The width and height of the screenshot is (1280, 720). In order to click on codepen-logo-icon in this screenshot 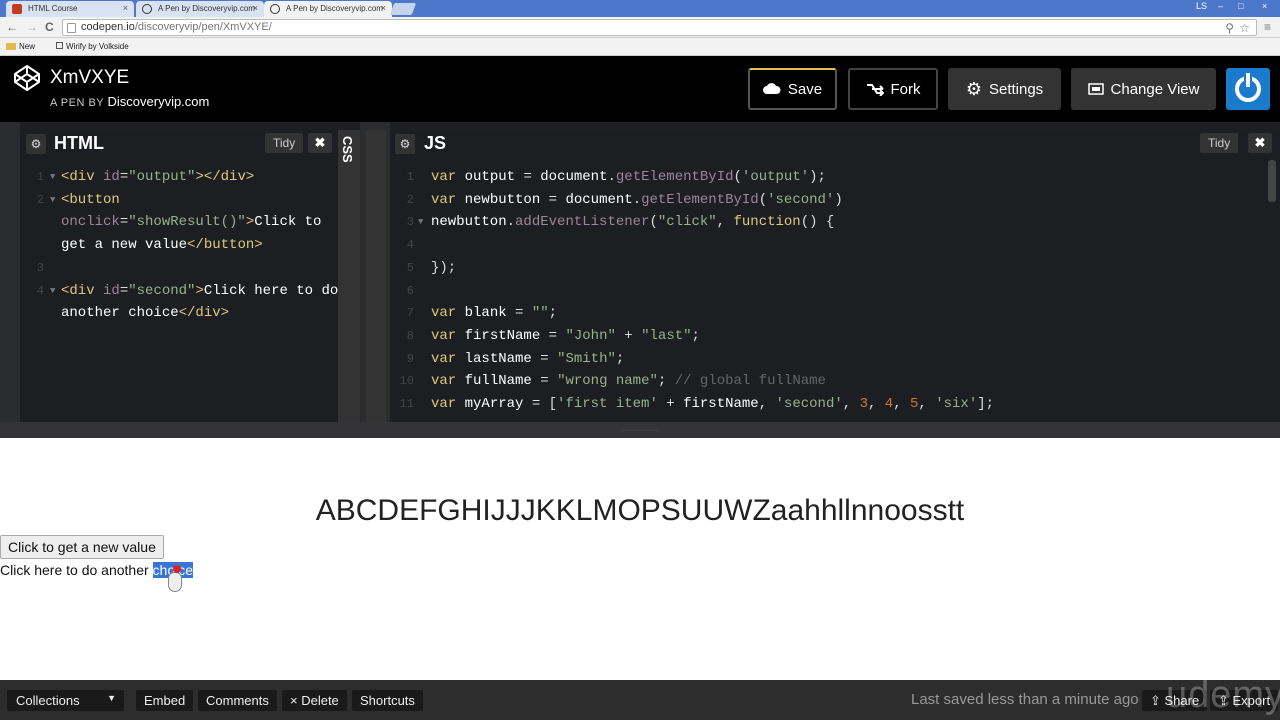, I will do `click(27, 78)`.